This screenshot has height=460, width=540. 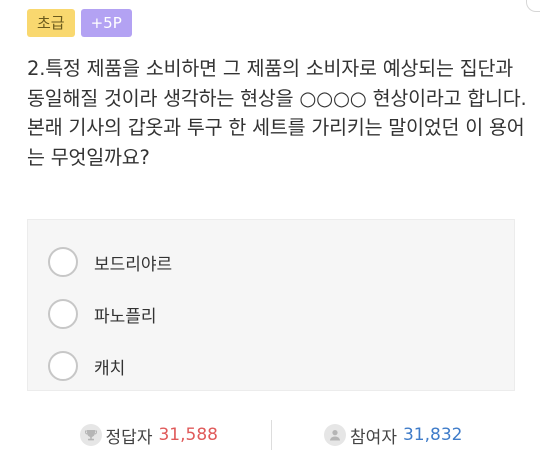 I want to click on correct-count: 31,588, so click(x=188, y=435).